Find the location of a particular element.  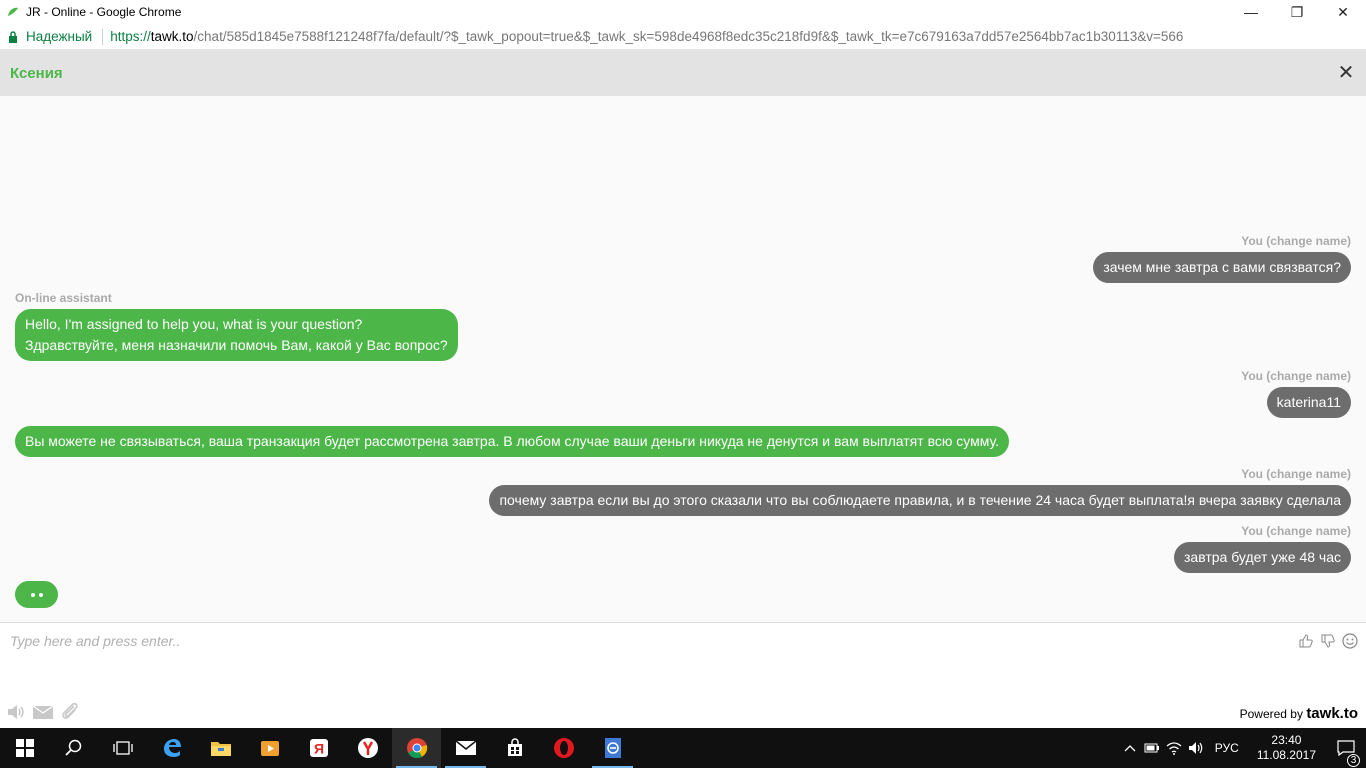

document-app-icon is located at coordinates (612, 748).